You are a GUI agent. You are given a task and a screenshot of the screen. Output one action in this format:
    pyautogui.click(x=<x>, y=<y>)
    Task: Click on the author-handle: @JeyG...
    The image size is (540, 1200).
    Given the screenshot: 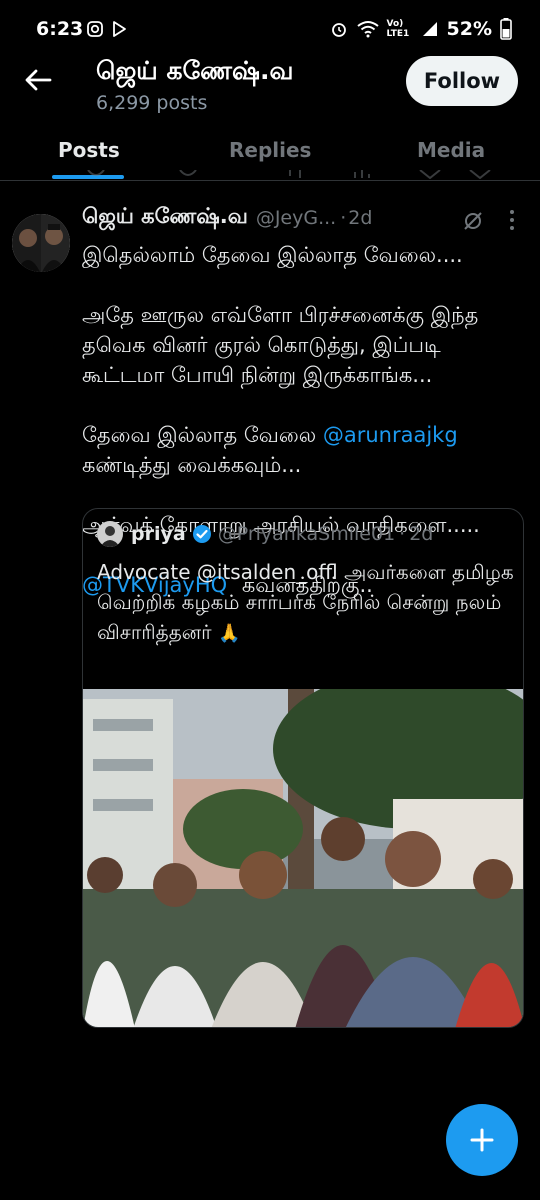 What is the action you would take?
    pyautogui.click(x=296, y=218)
    